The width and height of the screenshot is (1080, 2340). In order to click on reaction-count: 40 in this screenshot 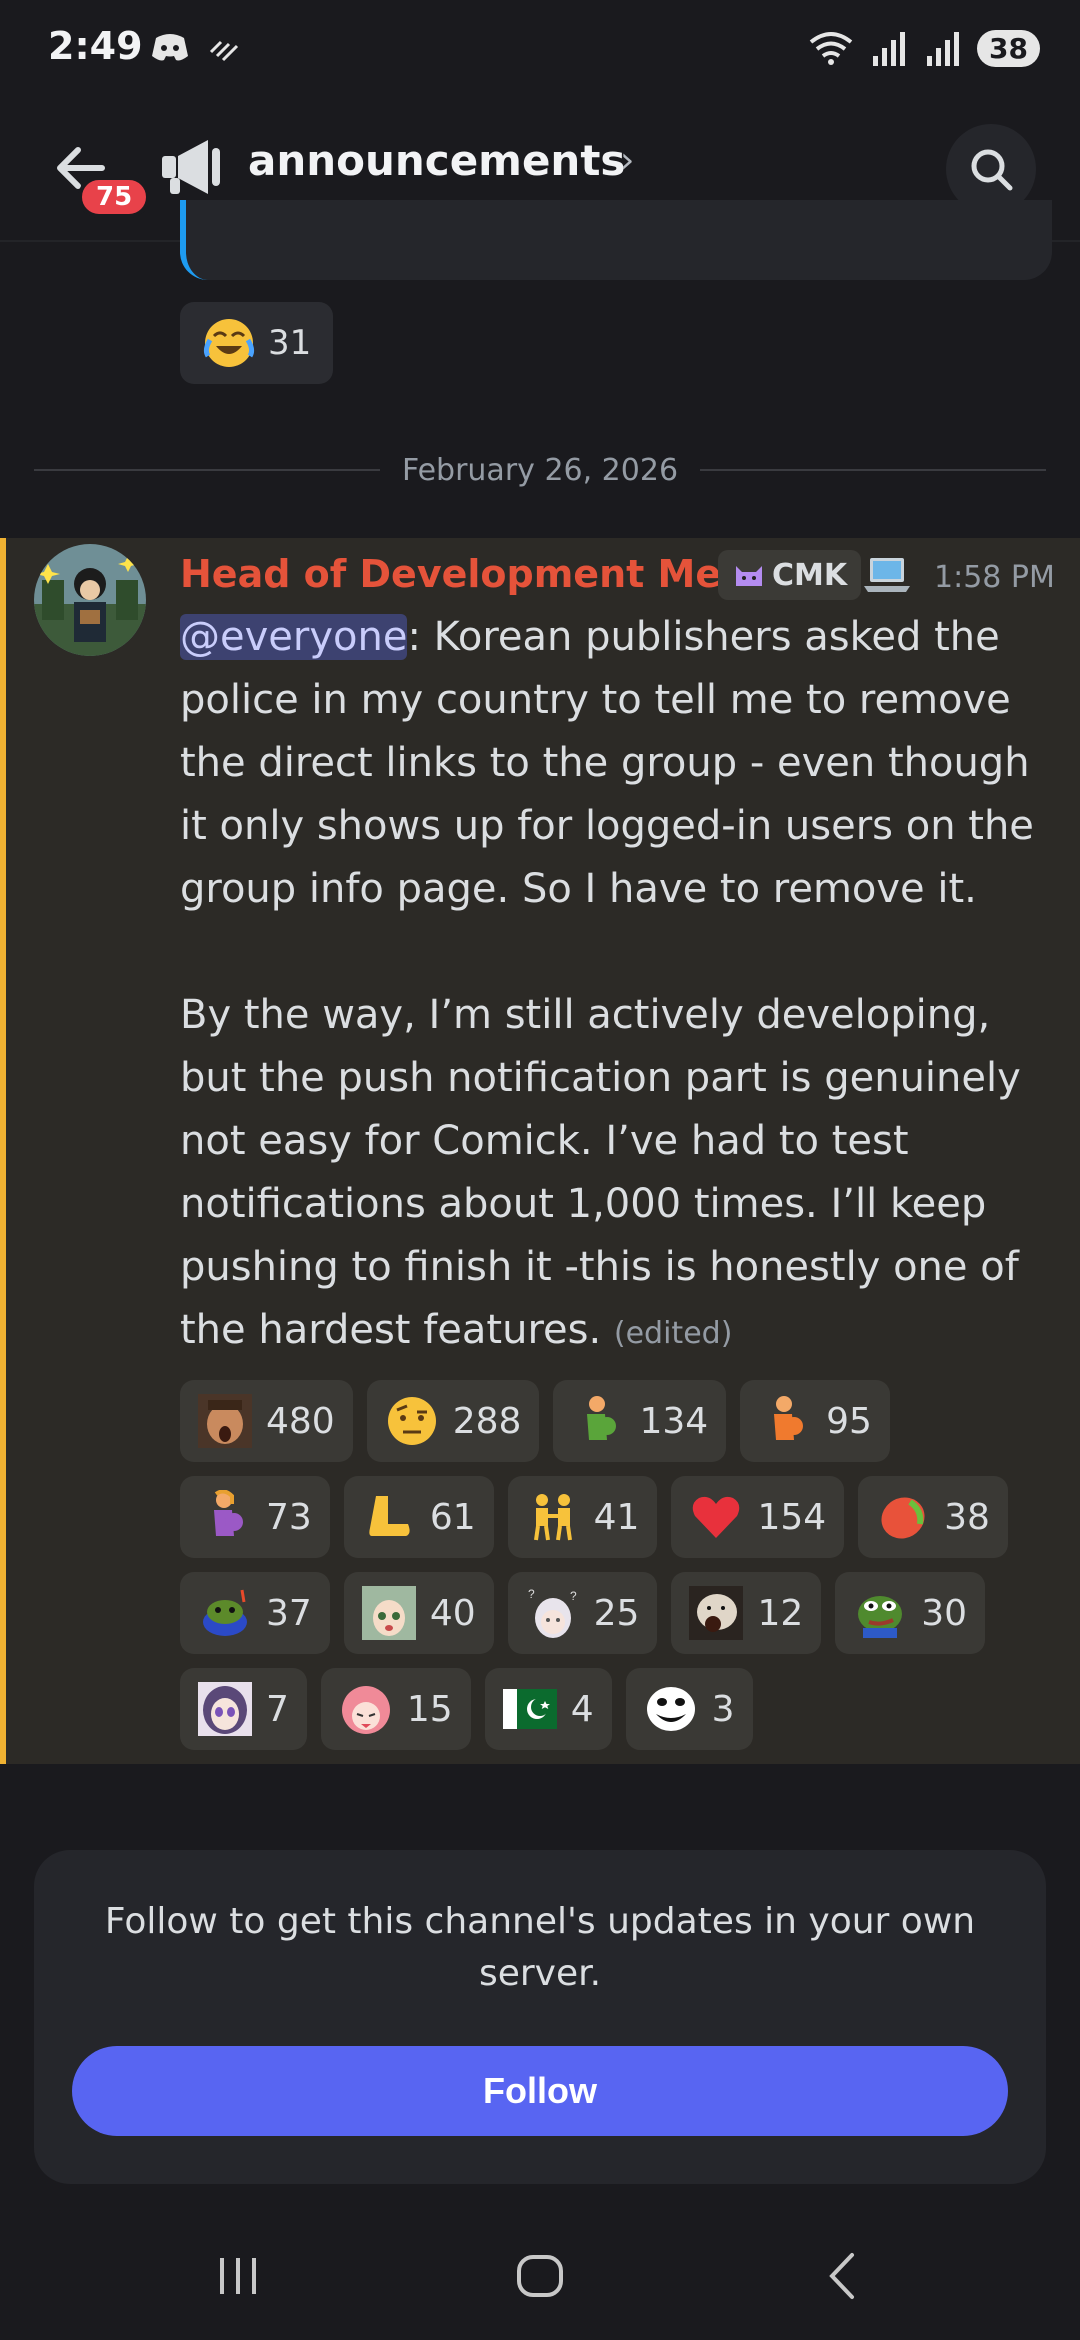, I will do `click(452, 1613)`.